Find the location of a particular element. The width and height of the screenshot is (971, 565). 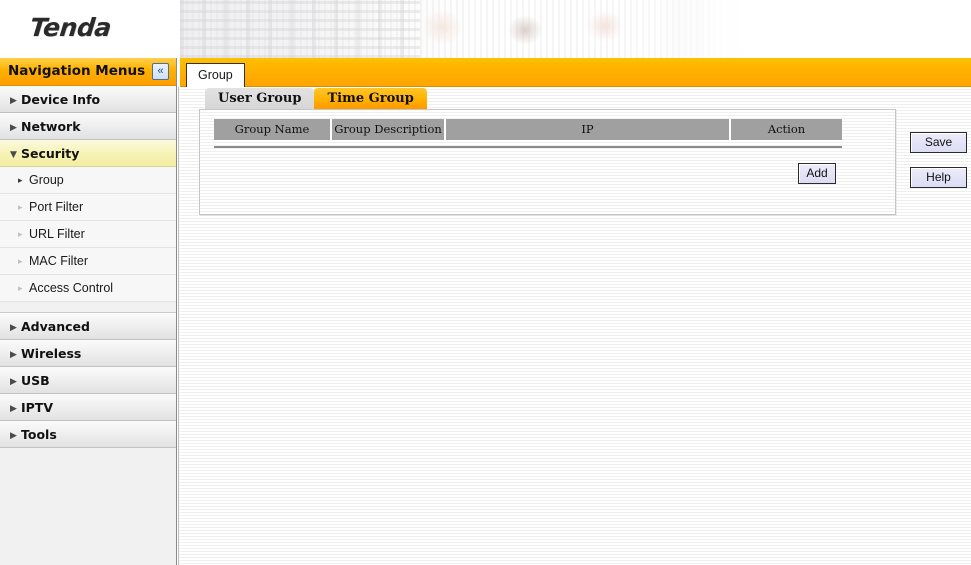

table-separator is located at coordinates (528, 147).